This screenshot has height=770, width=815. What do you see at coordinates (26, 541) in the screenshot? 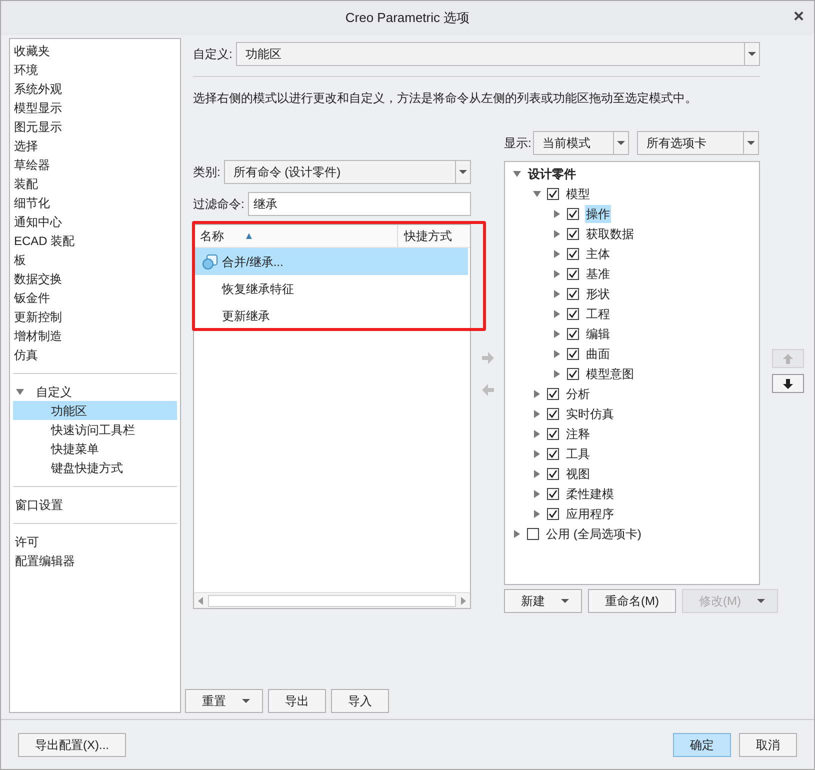
I see `sidebar-item: 许可` at bounding box center [26, 541].